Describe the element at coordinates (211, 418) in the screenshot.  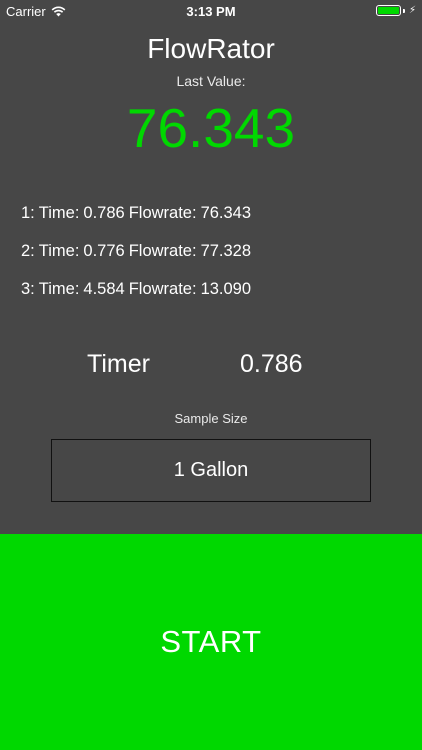
I see `sample-size-label: Sample Size` at that location.